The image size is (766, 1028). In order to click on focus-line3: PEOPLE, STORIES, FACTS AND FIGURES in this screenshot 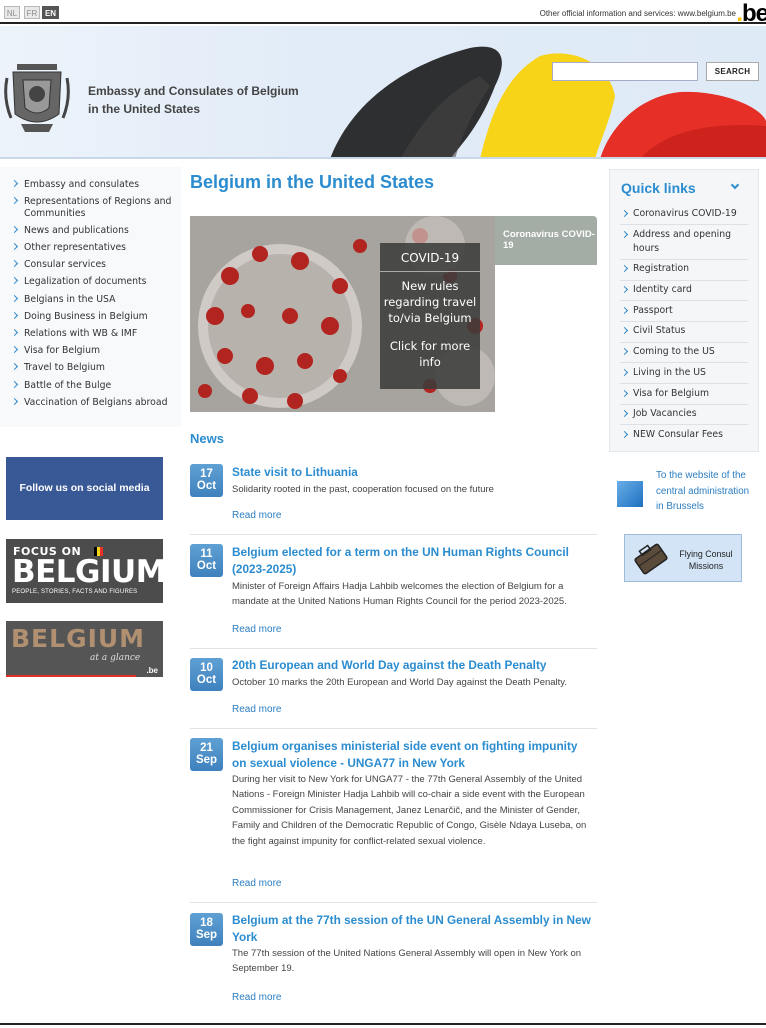, I will do `click(75, 592)`.